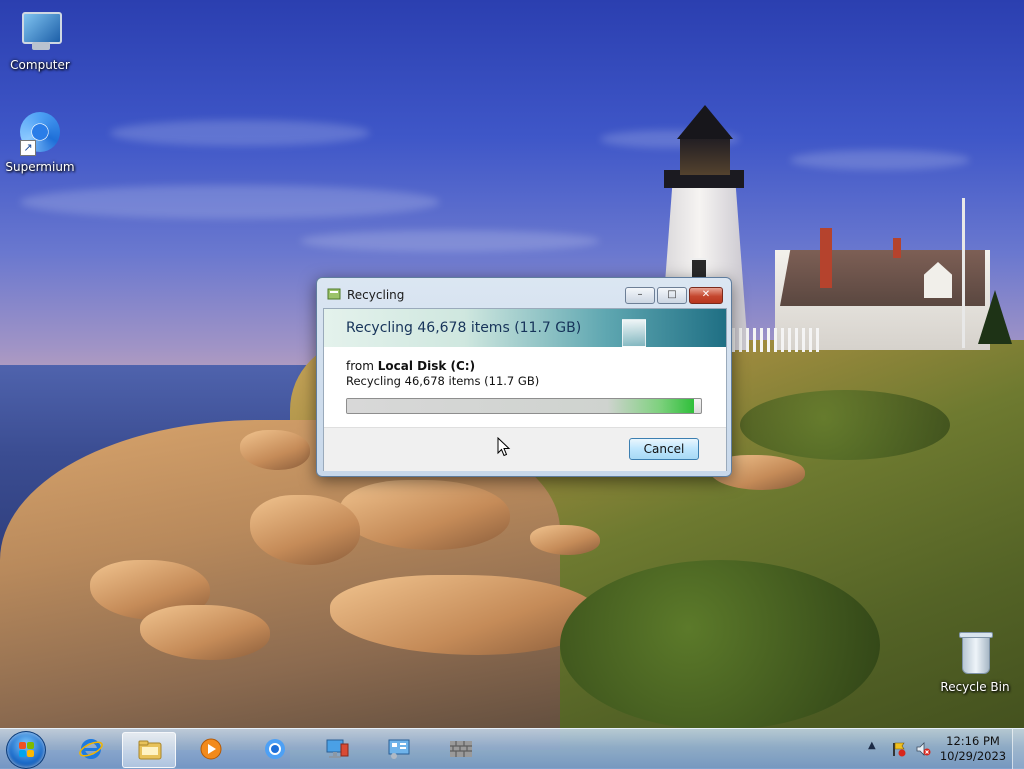 The height and width of the screenshot is (769, 1024). I want to click on source-location-line: from Local Disk (C:), so click(410, 366).